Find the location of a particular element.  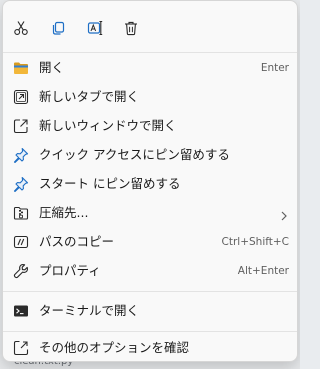

delete-button is located at coordinates (131, 28).